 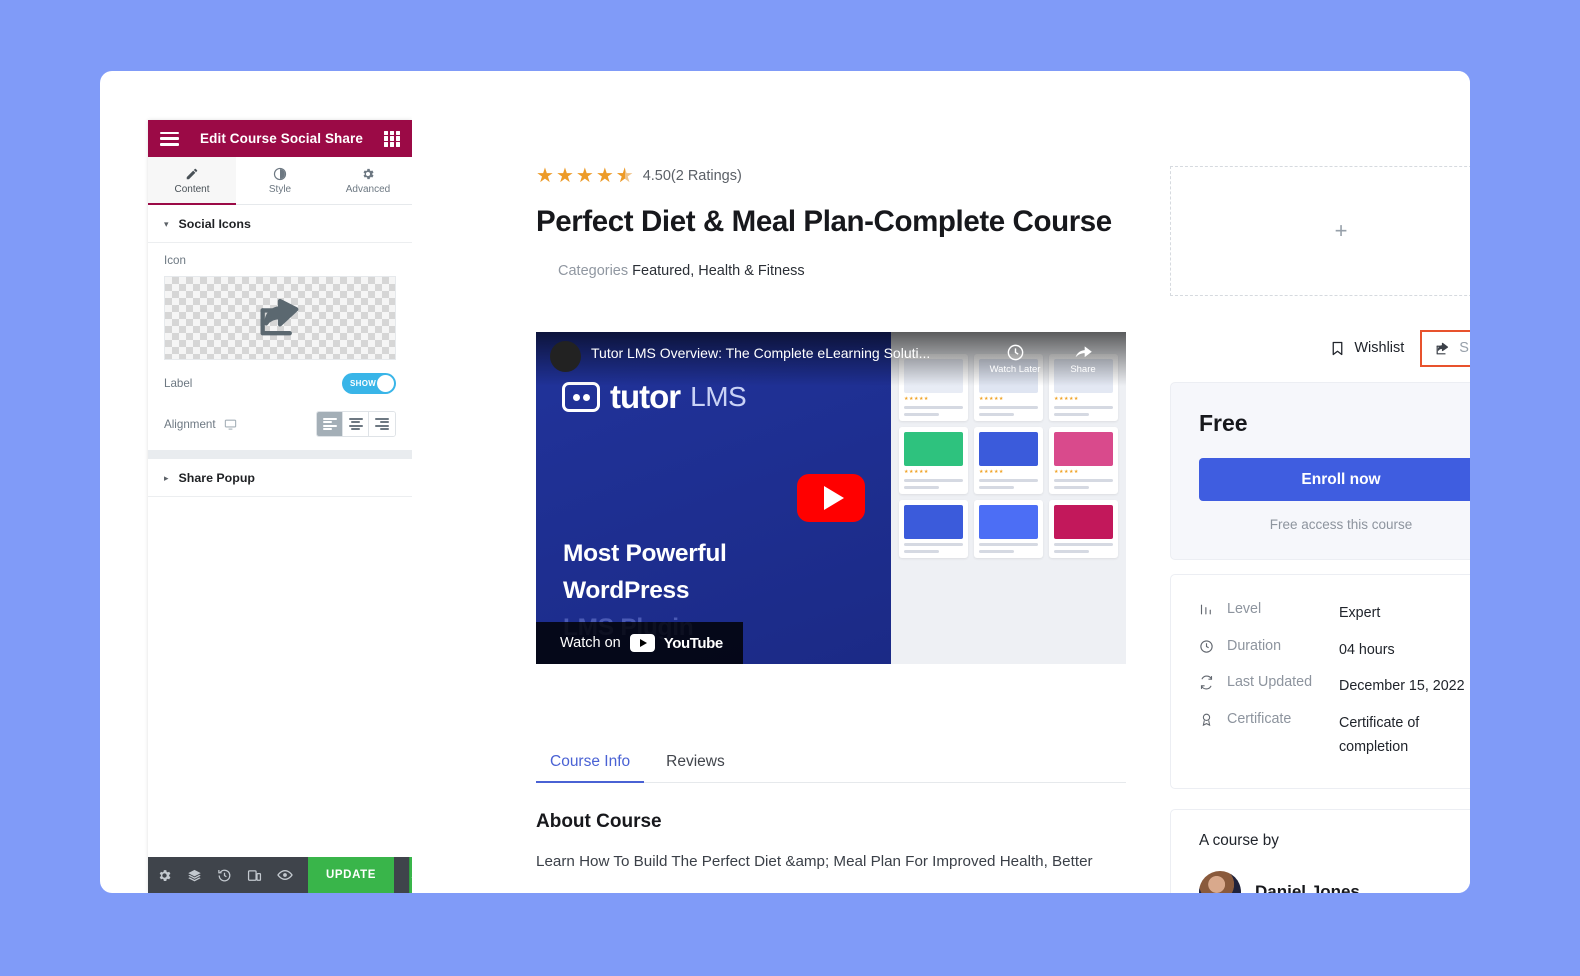 What do you see at coordinates (1337, 348) in the screenshot?
I see `bookmark-icon` at bounding box center [1337, 348].